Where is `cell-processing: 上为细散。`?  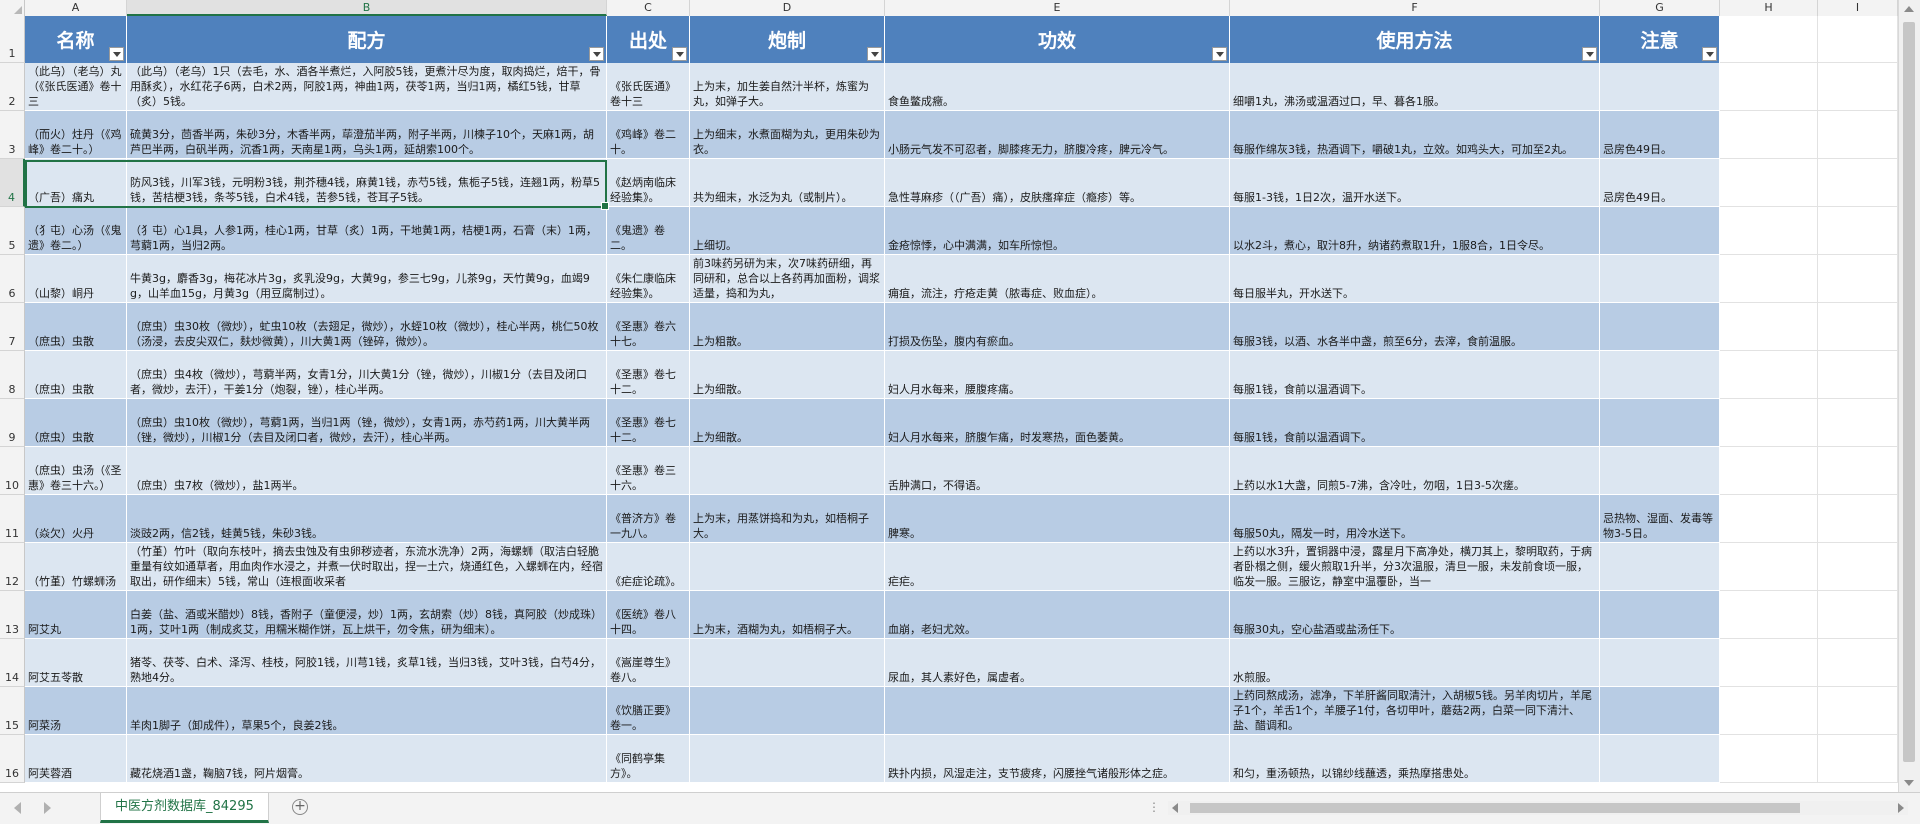
cell-processing: 上为细散。 is located at coordinates (787, 423).